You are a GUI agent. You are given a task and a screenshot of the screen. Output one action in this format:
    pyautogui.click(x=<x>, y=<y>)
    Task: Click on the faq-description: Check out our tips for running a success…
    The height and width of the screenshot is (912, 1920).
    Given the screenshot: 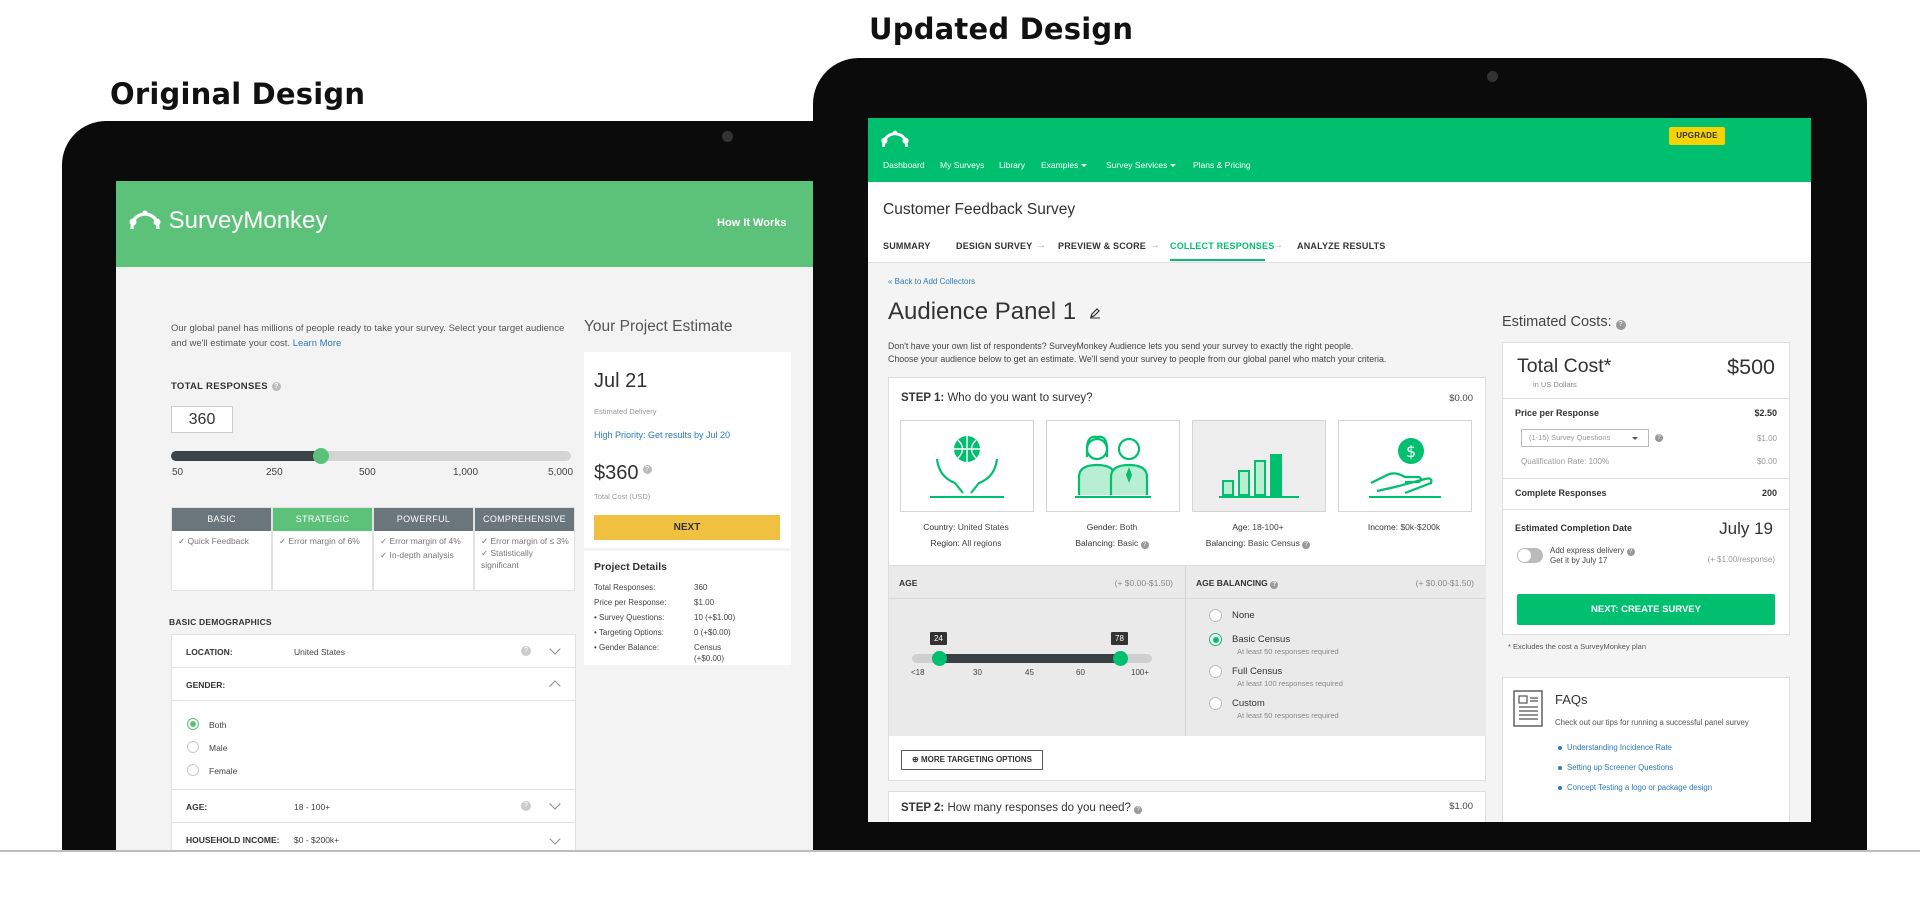 What is the action you would take?
    pyautogui.click(x=1652, y=722)
    